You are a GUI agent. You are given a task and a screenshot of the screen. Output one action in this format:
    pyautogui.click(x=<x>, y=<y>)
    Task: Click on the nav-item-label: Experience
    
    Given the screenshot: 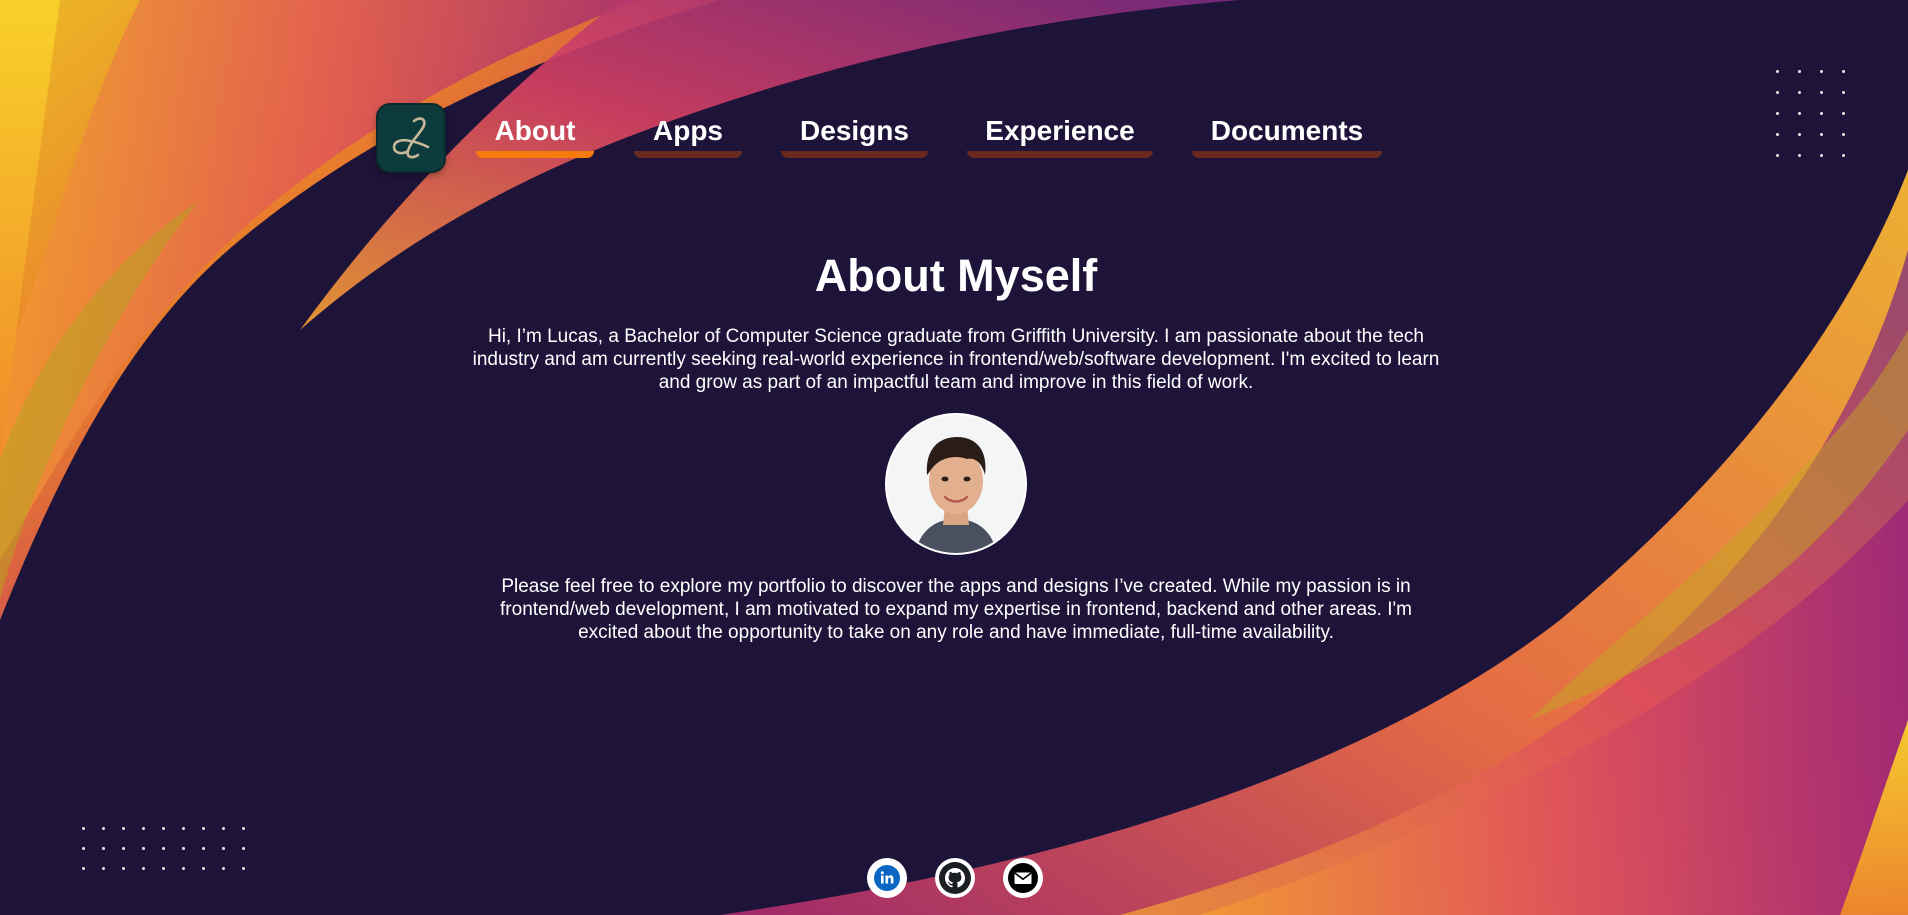 What is the action you would take?
    pyautogui.click(x=1060, y=130)
    